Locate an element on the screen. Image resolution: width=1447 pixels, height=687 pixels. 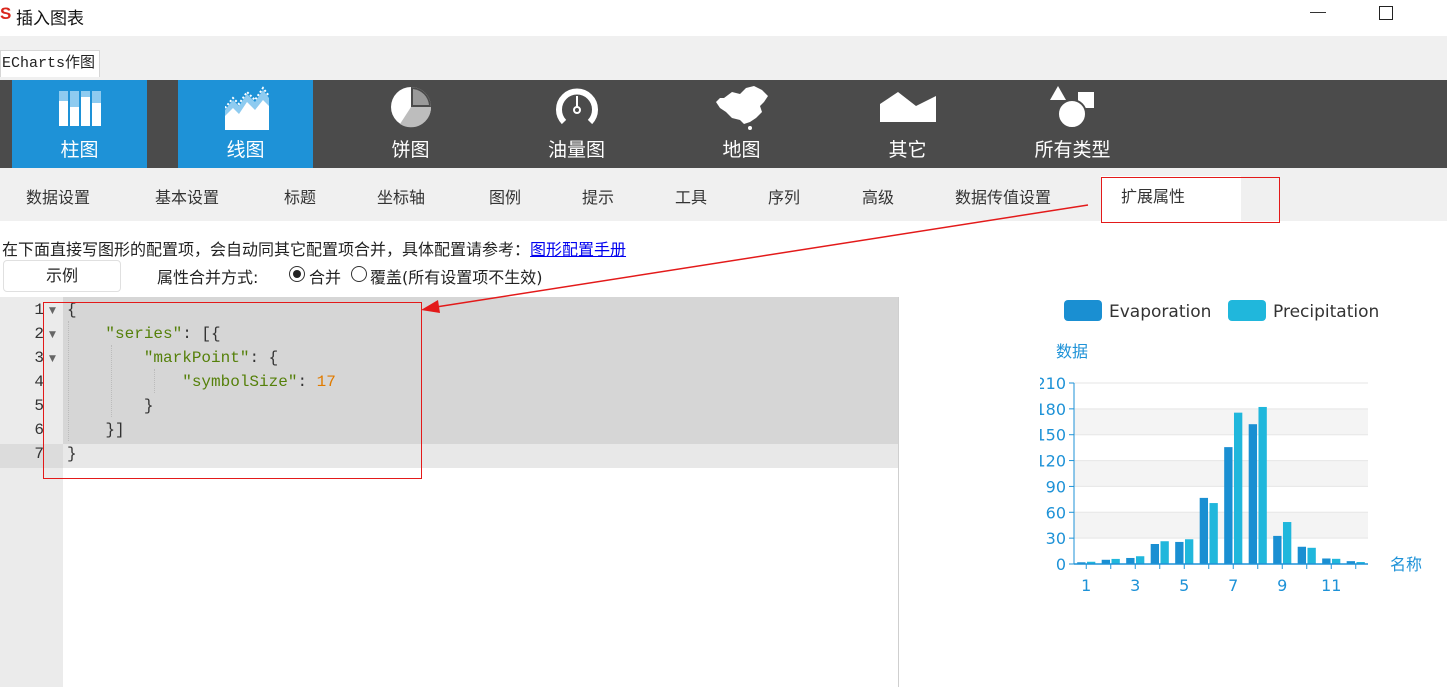
app-logo: S is located at coordinates (6, 13).